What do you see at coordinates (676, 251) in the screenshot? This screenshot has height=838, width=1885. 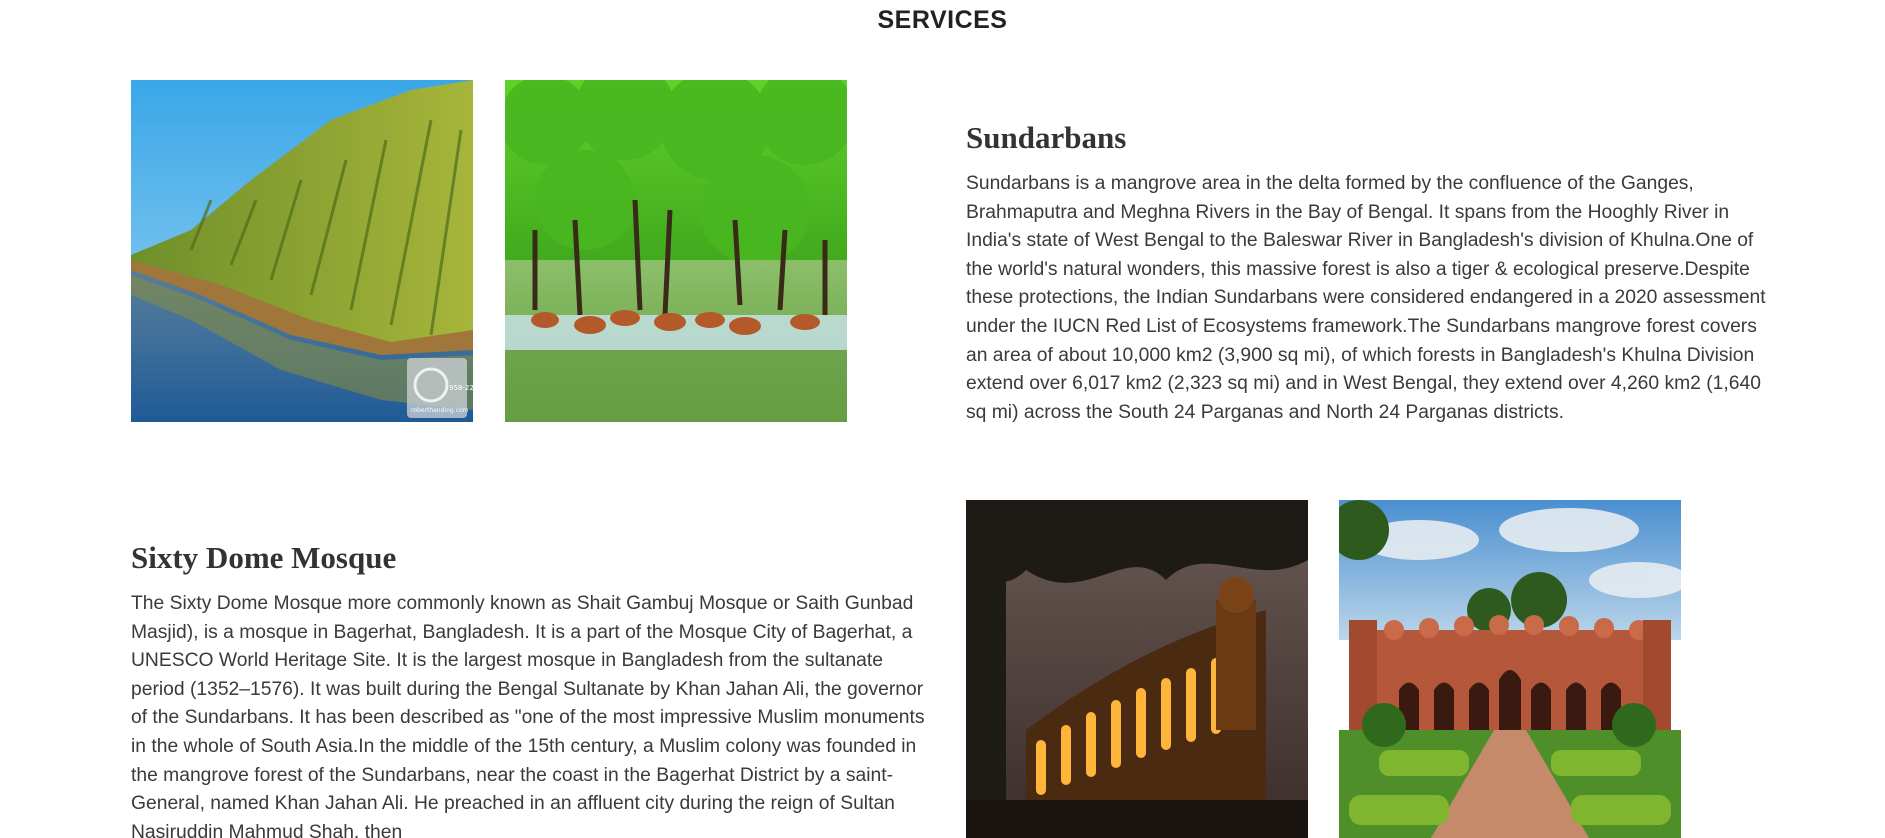 I see `sundarbans-deer-image` at bounding box center [676, 251].